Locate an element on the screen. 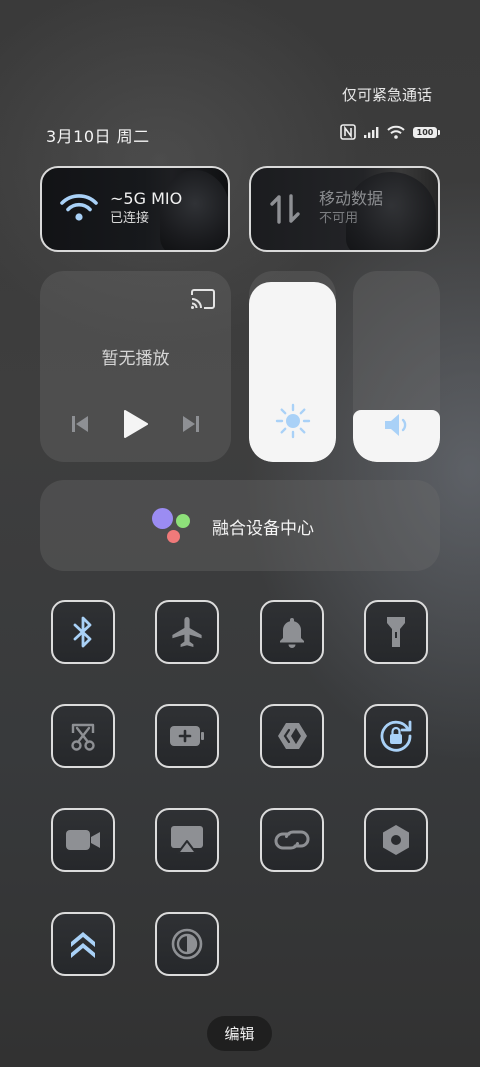 This screenshot has height=1067, width=480. wifi-status: 已连接 is located at coordinates (130, 218).